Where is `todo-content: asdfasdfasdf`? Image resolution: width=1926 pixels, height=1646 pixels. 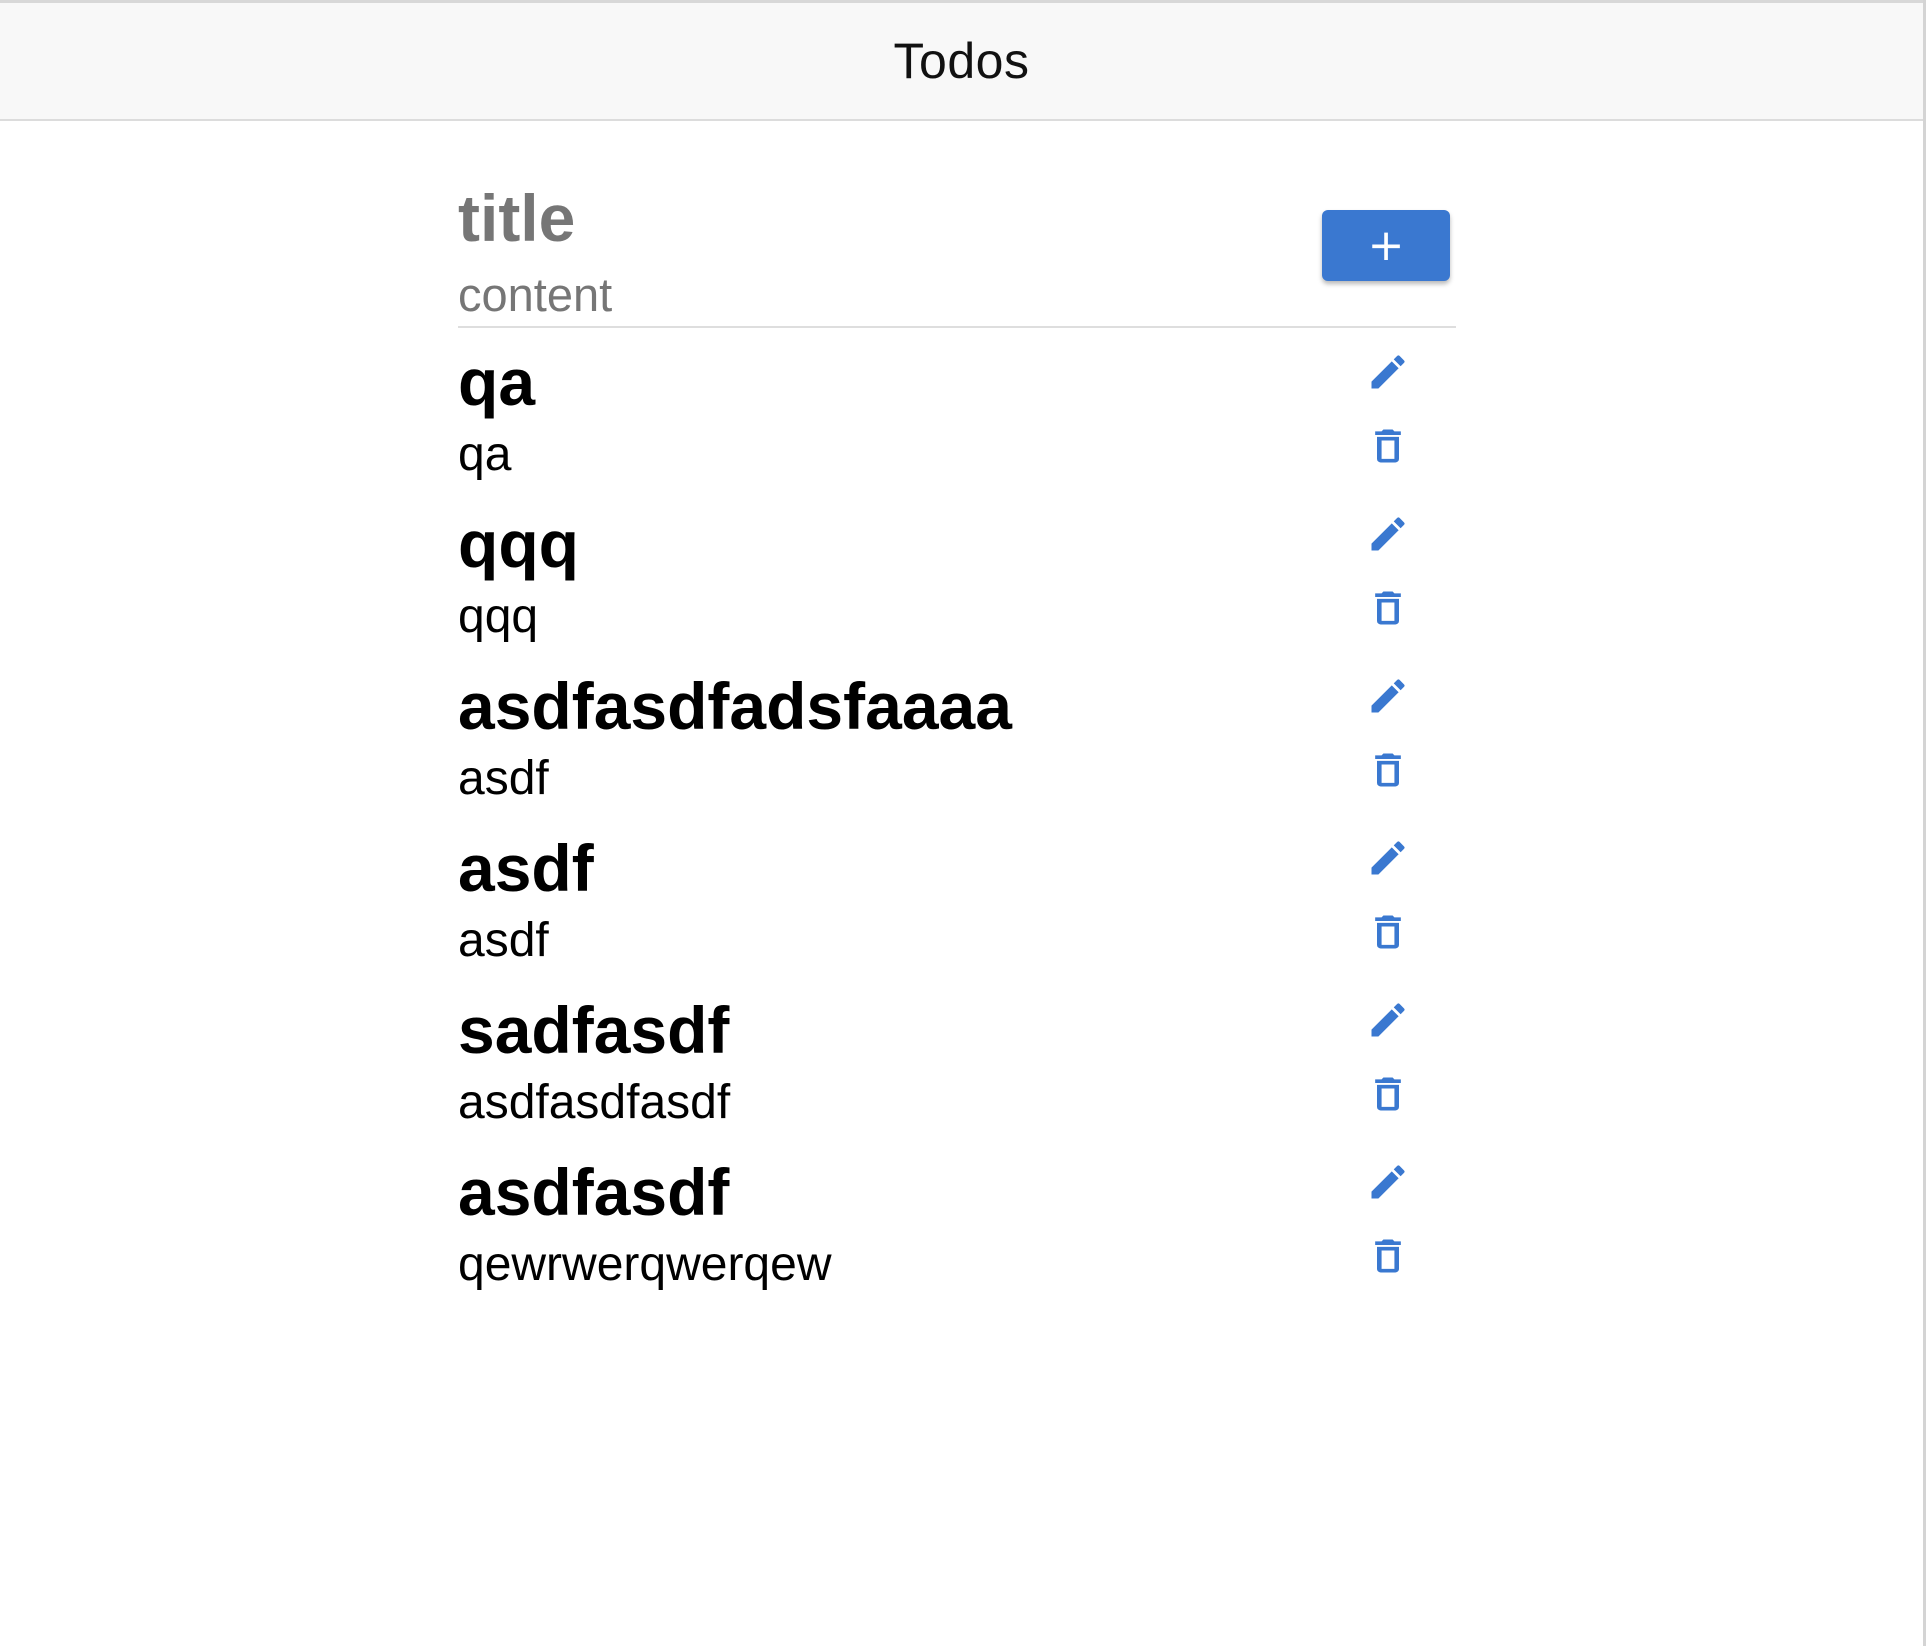 todo-content: asdfasdfasdf is located at coordinates (594, 1102).